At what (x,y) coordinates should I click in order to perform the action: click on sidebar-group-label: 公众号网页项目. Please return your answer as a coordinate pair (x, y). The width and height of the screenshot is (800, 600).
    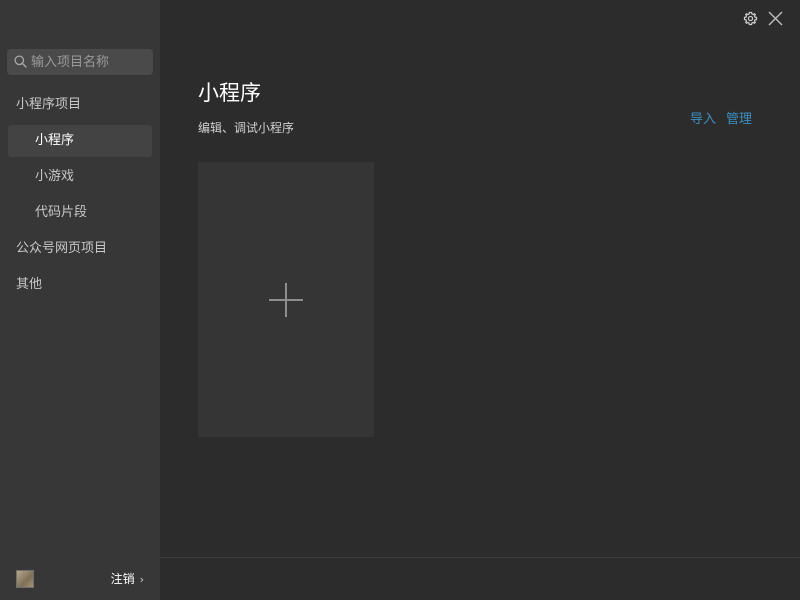
    Looking at the image, I should click on (62, 248).